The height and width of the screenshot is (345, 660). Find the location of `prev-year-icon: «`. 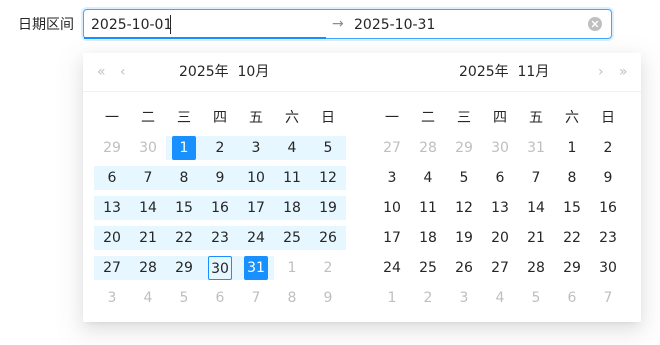

prev-year-icon: « is located at coordinates (101, 72).